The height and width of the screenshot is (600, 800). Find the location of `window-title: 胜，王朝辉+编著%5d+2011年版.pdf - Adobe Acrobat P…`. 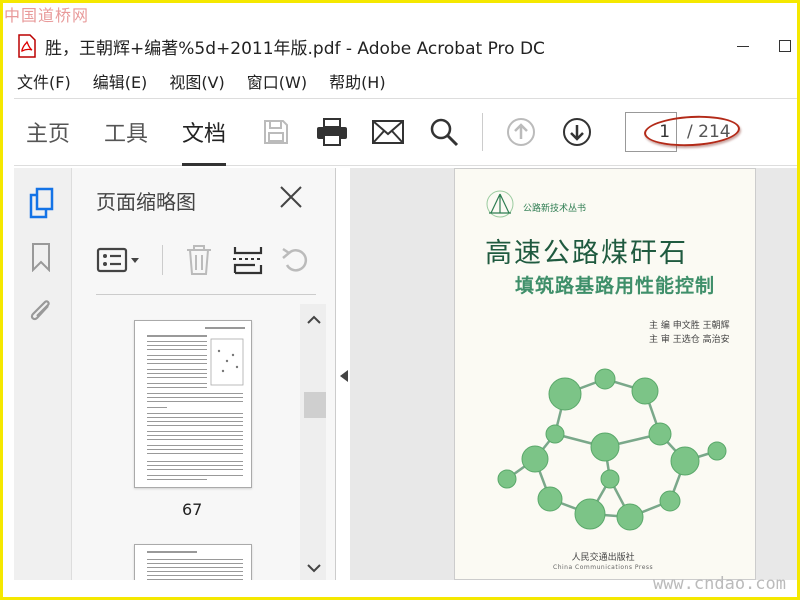

window-title: 胜，王朝辉+编著%5d+2011年版.pdf - Adobe Acrobat P… is located at coordinates (295, 48).